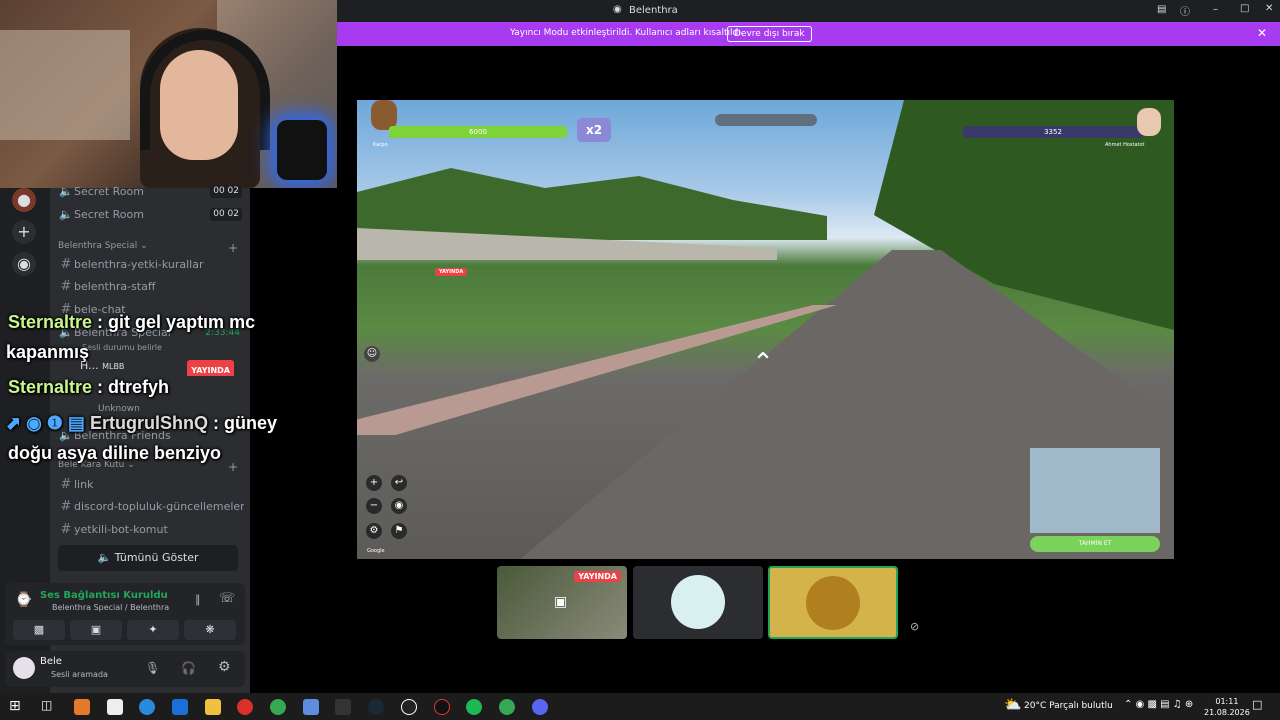  Describe the element at coordinates (245, 707) in the screenshot. I see `opera-icon` at that location.